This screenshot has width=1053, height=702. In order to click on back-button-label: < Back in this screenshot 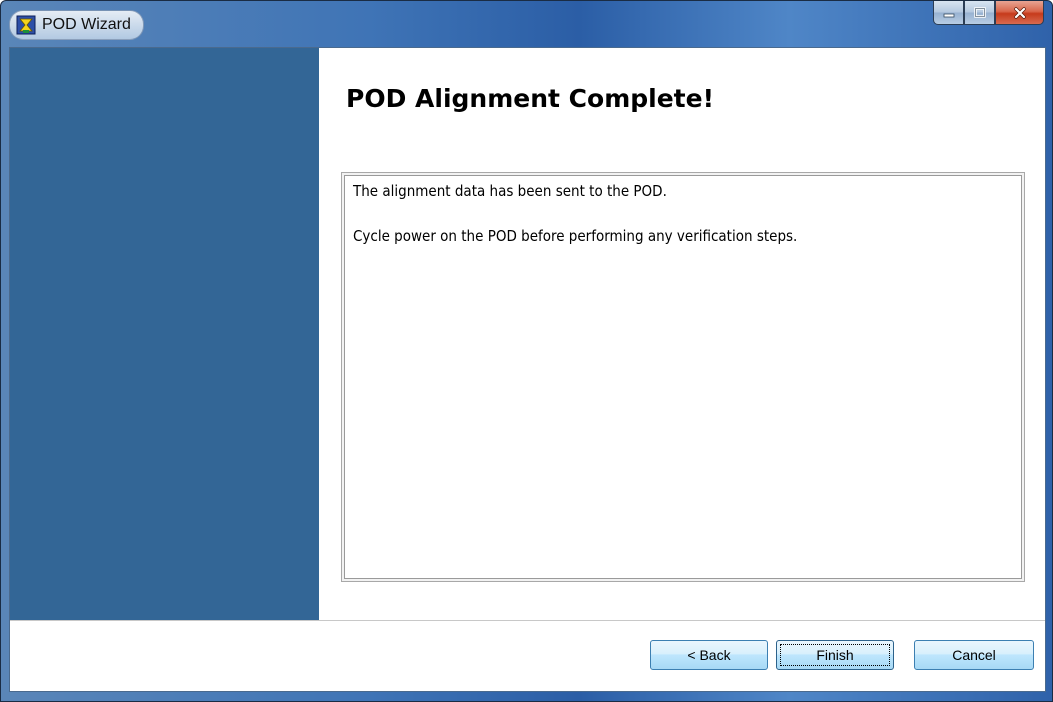, I will do `click(709, 655)`.